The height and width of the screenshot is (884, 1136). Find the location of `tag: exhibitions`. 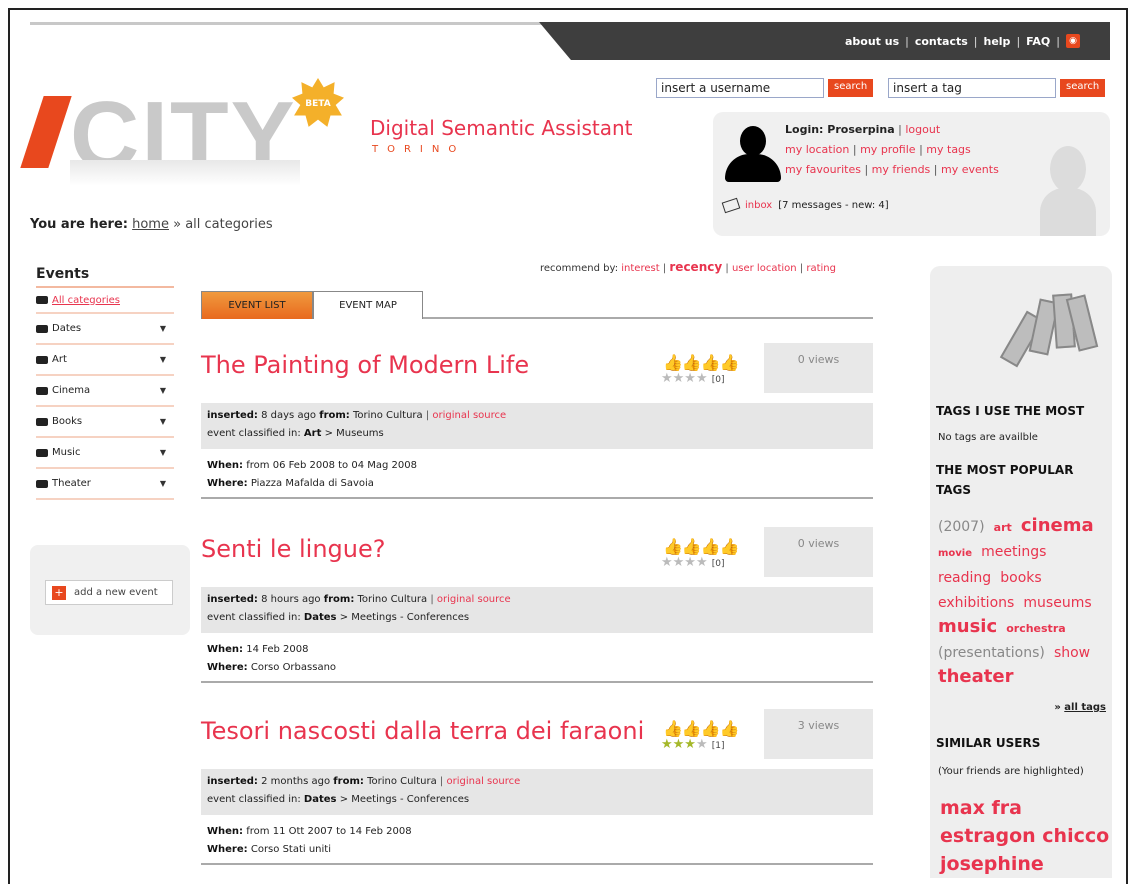

tag: exhibitions is located at coordinates (976, 603).